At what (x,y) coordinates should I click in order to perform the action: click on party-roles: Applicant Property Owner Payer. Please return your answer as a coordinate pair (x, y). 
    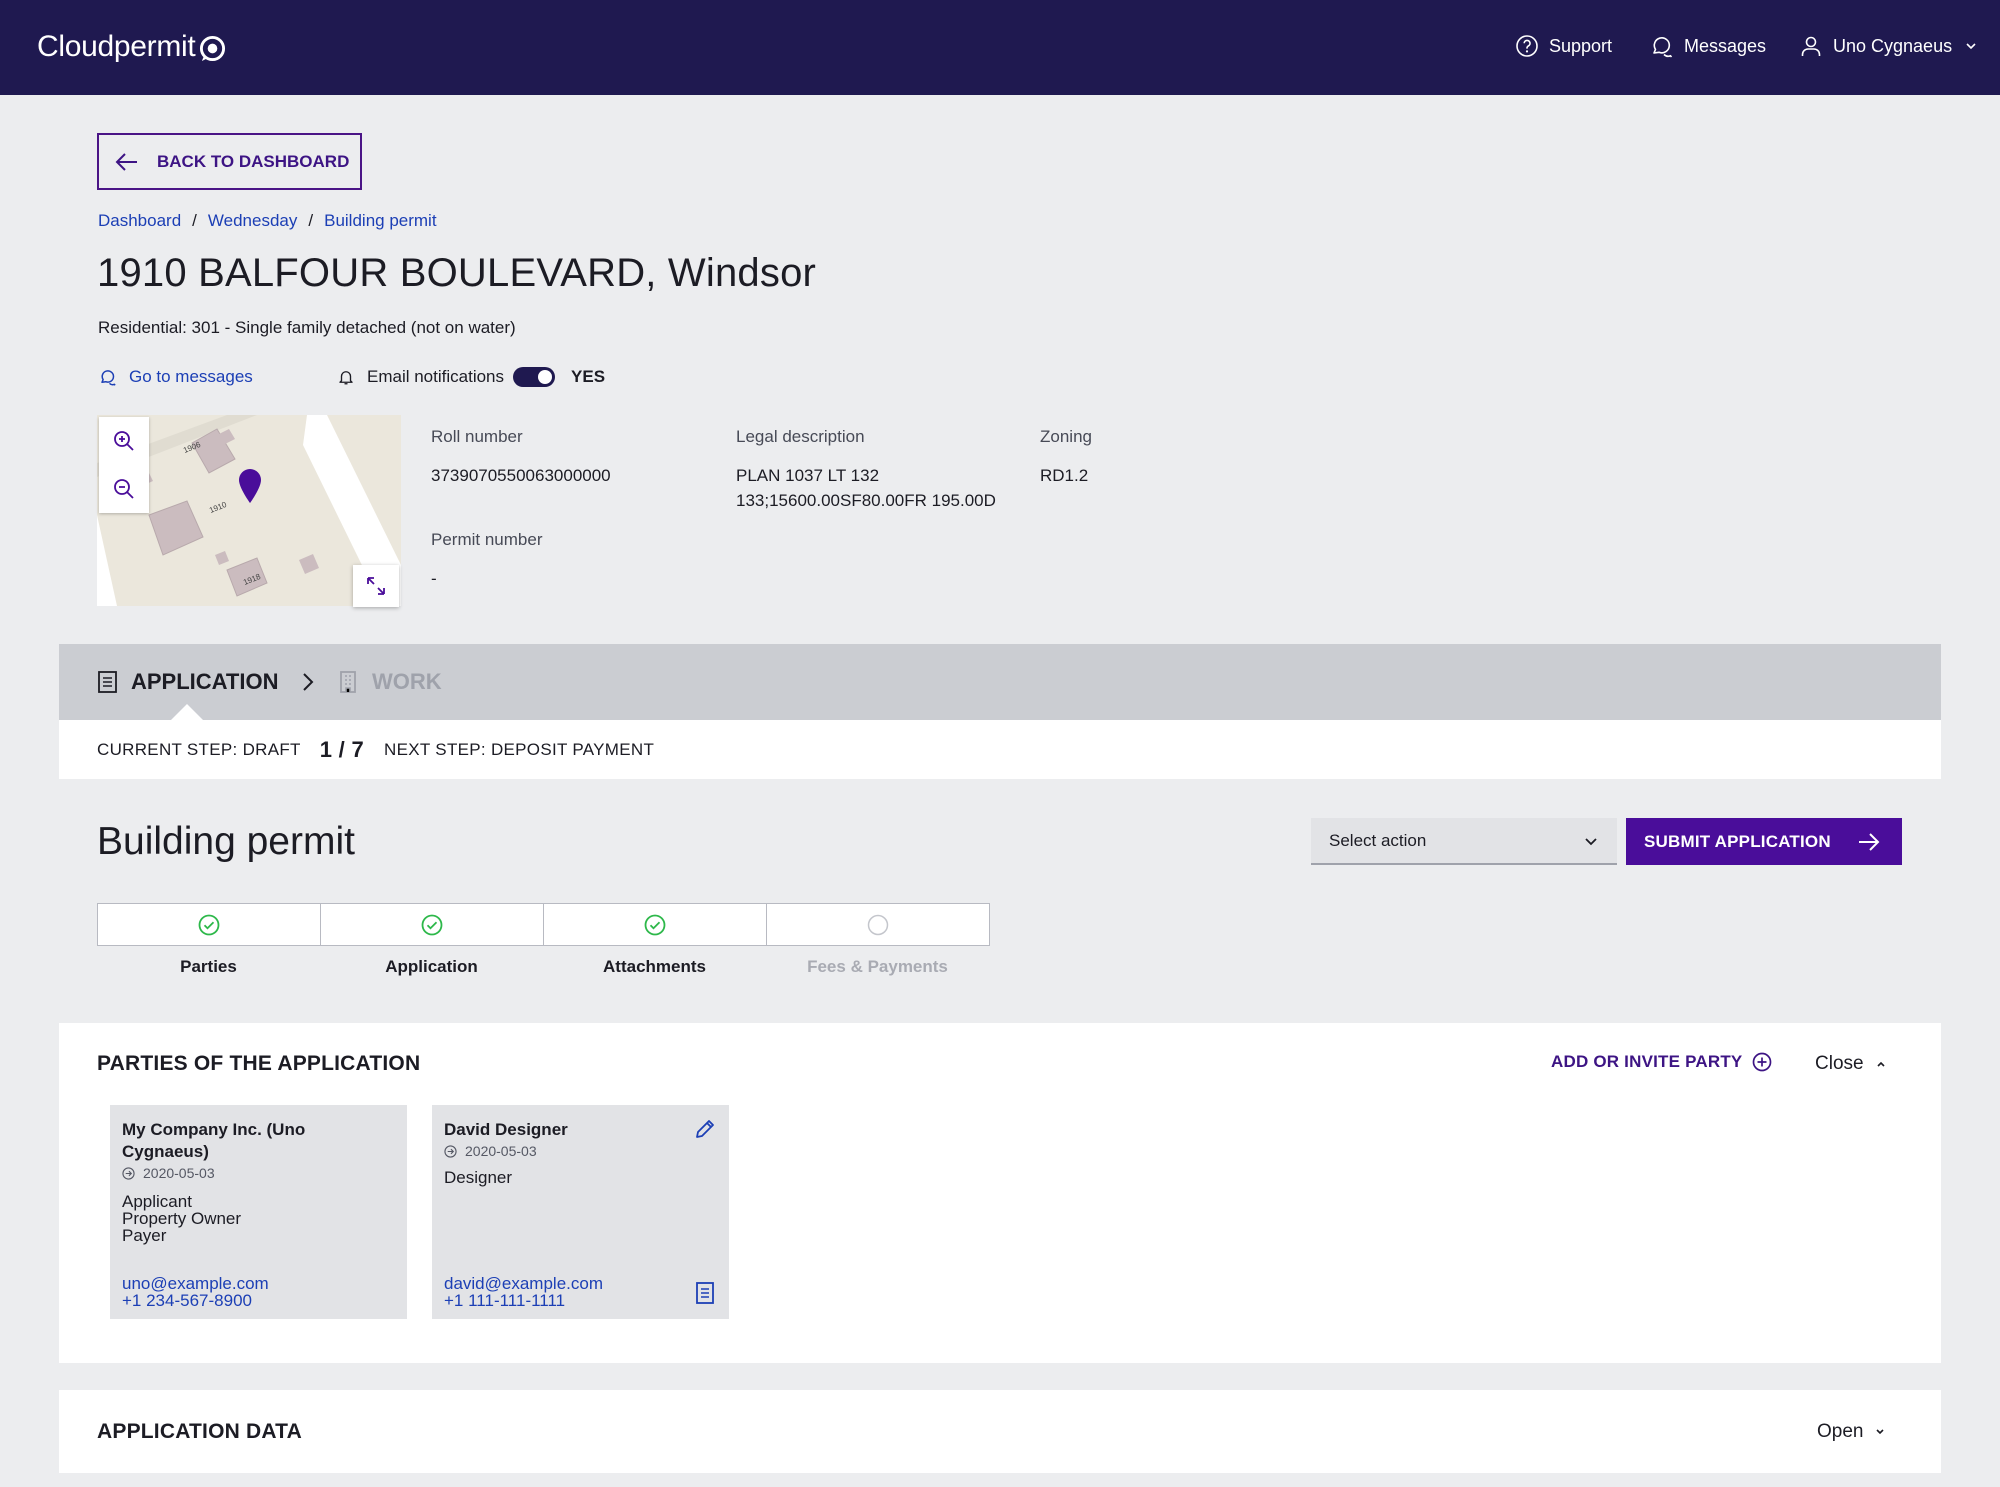
    Looking at the image, I should click on (258, 1218).